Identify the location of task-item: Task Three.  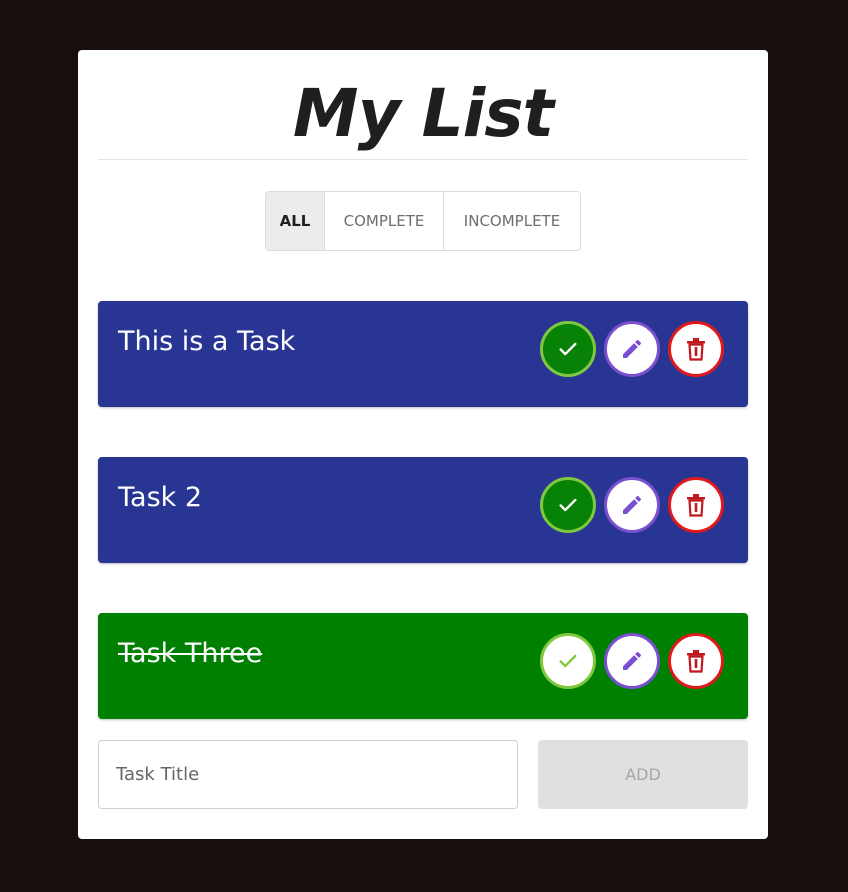
(423, 666).